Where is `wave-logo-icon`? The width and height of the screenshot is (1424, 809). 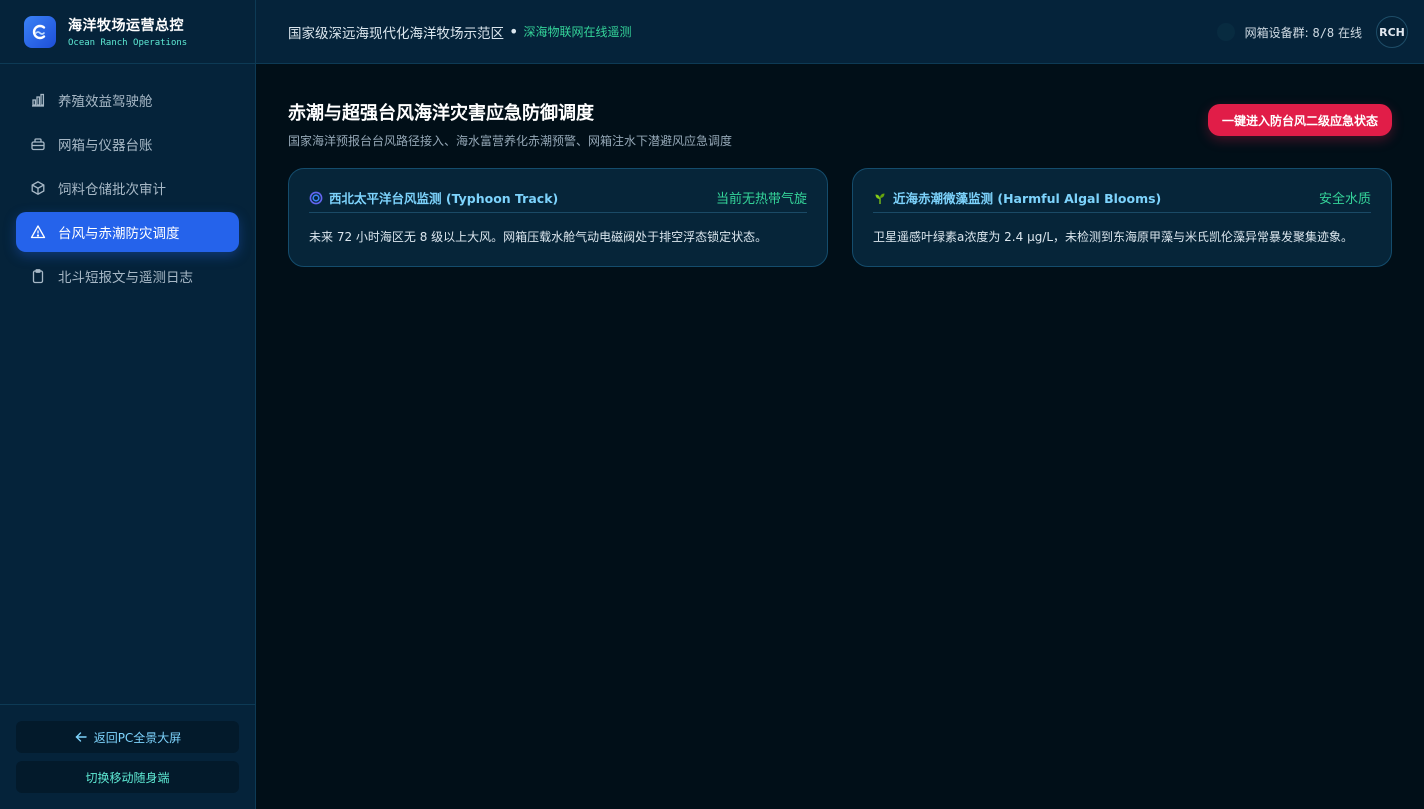 wave-logo-icon is located at coordinates (40, 31).